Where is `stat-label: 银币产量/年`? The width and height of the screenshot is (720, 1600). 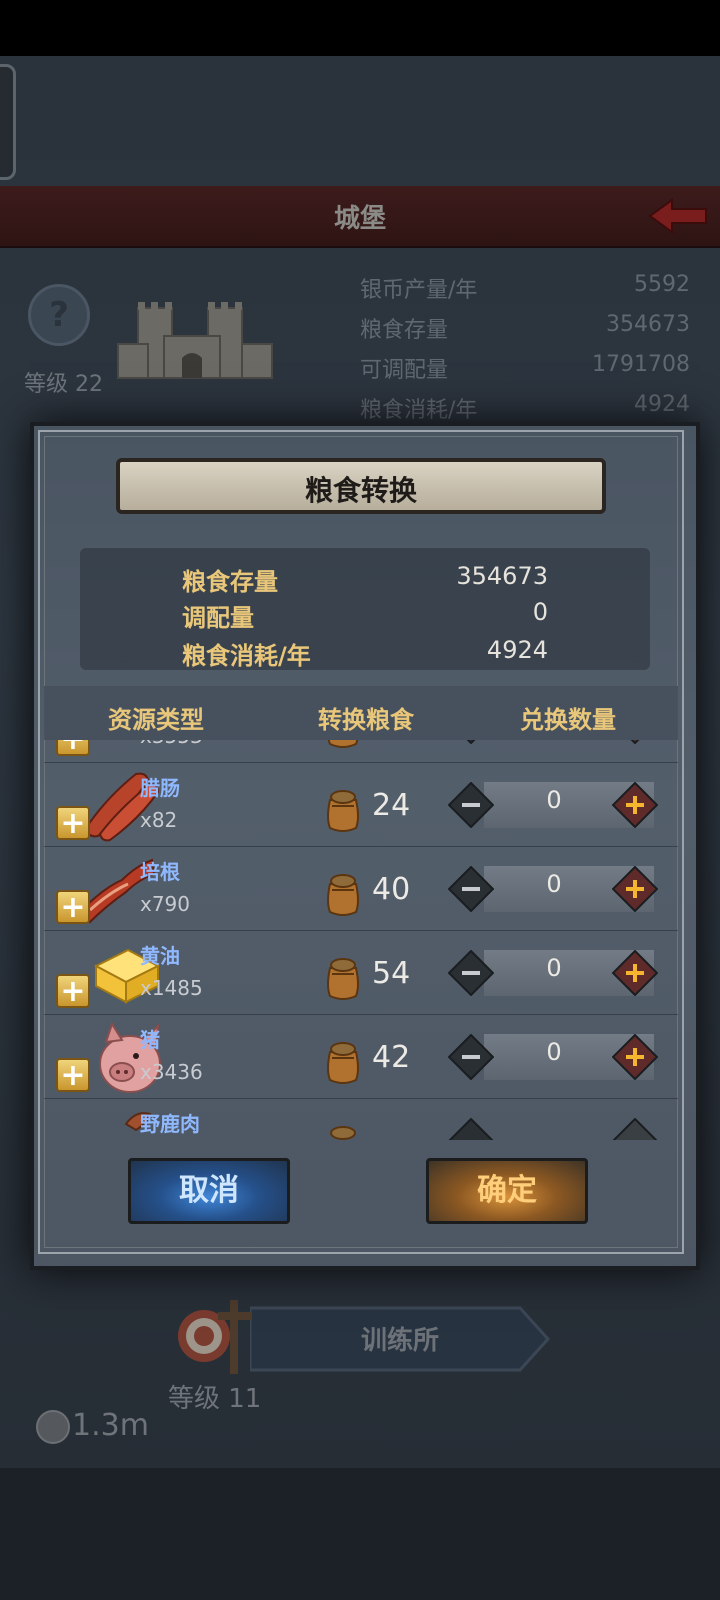 stat-label: 银币产量/年 is located at coordinates (419, 290).